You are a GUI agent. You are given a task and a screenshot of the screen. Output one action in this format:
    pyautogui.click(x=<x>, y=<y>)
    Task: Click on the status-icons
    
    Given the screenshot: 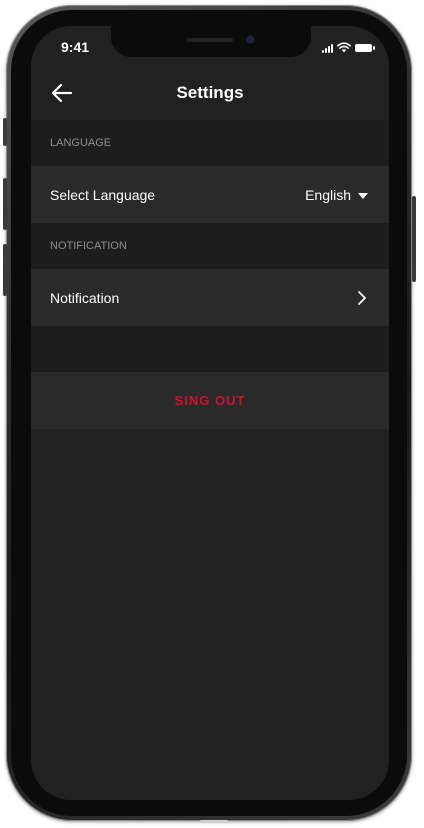 What is the action you would take?
    pyautogui.click(x=348, y=47)
    